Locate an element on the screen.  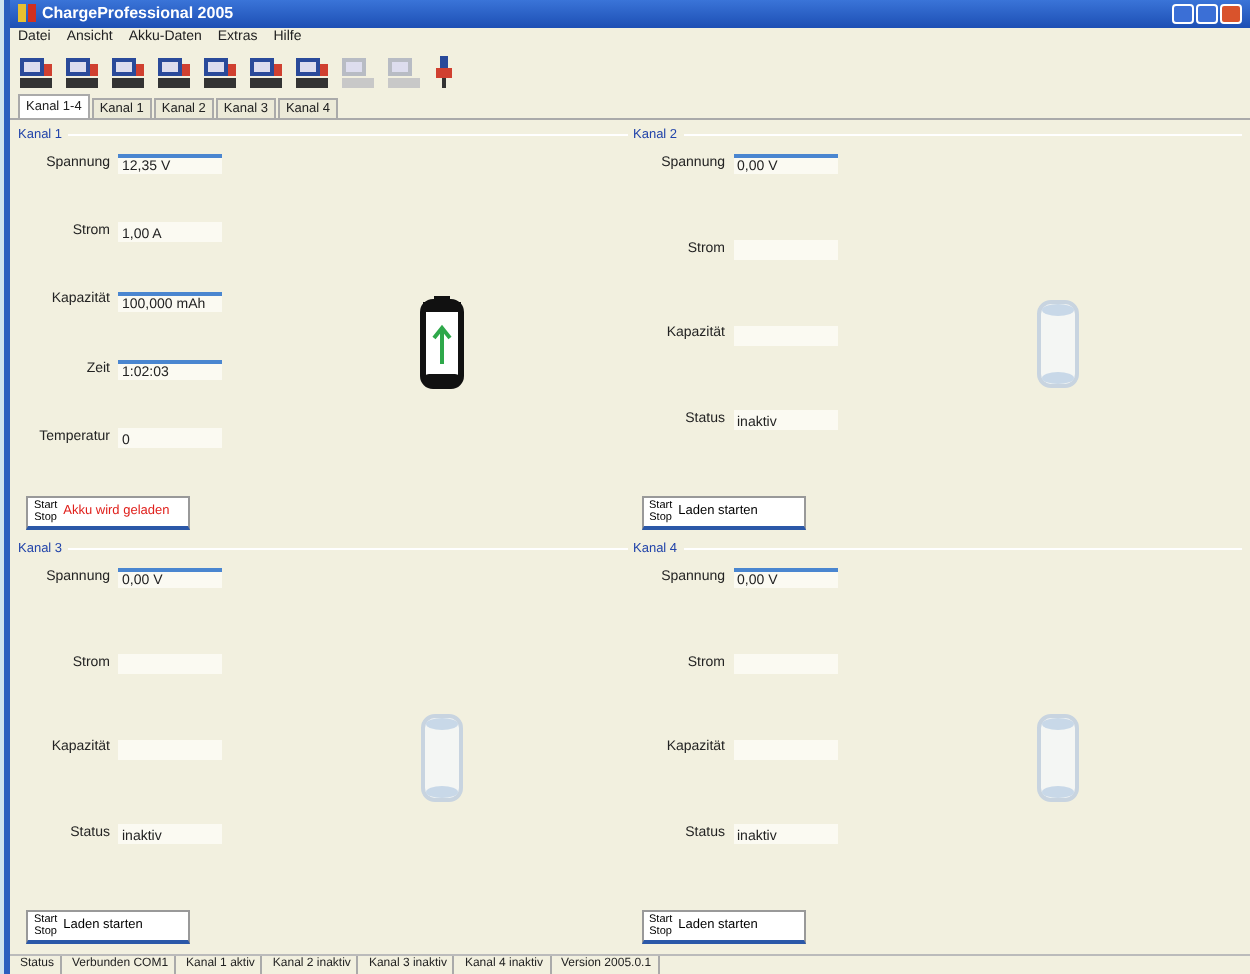
app-icon is located at coordinates (27, 14).